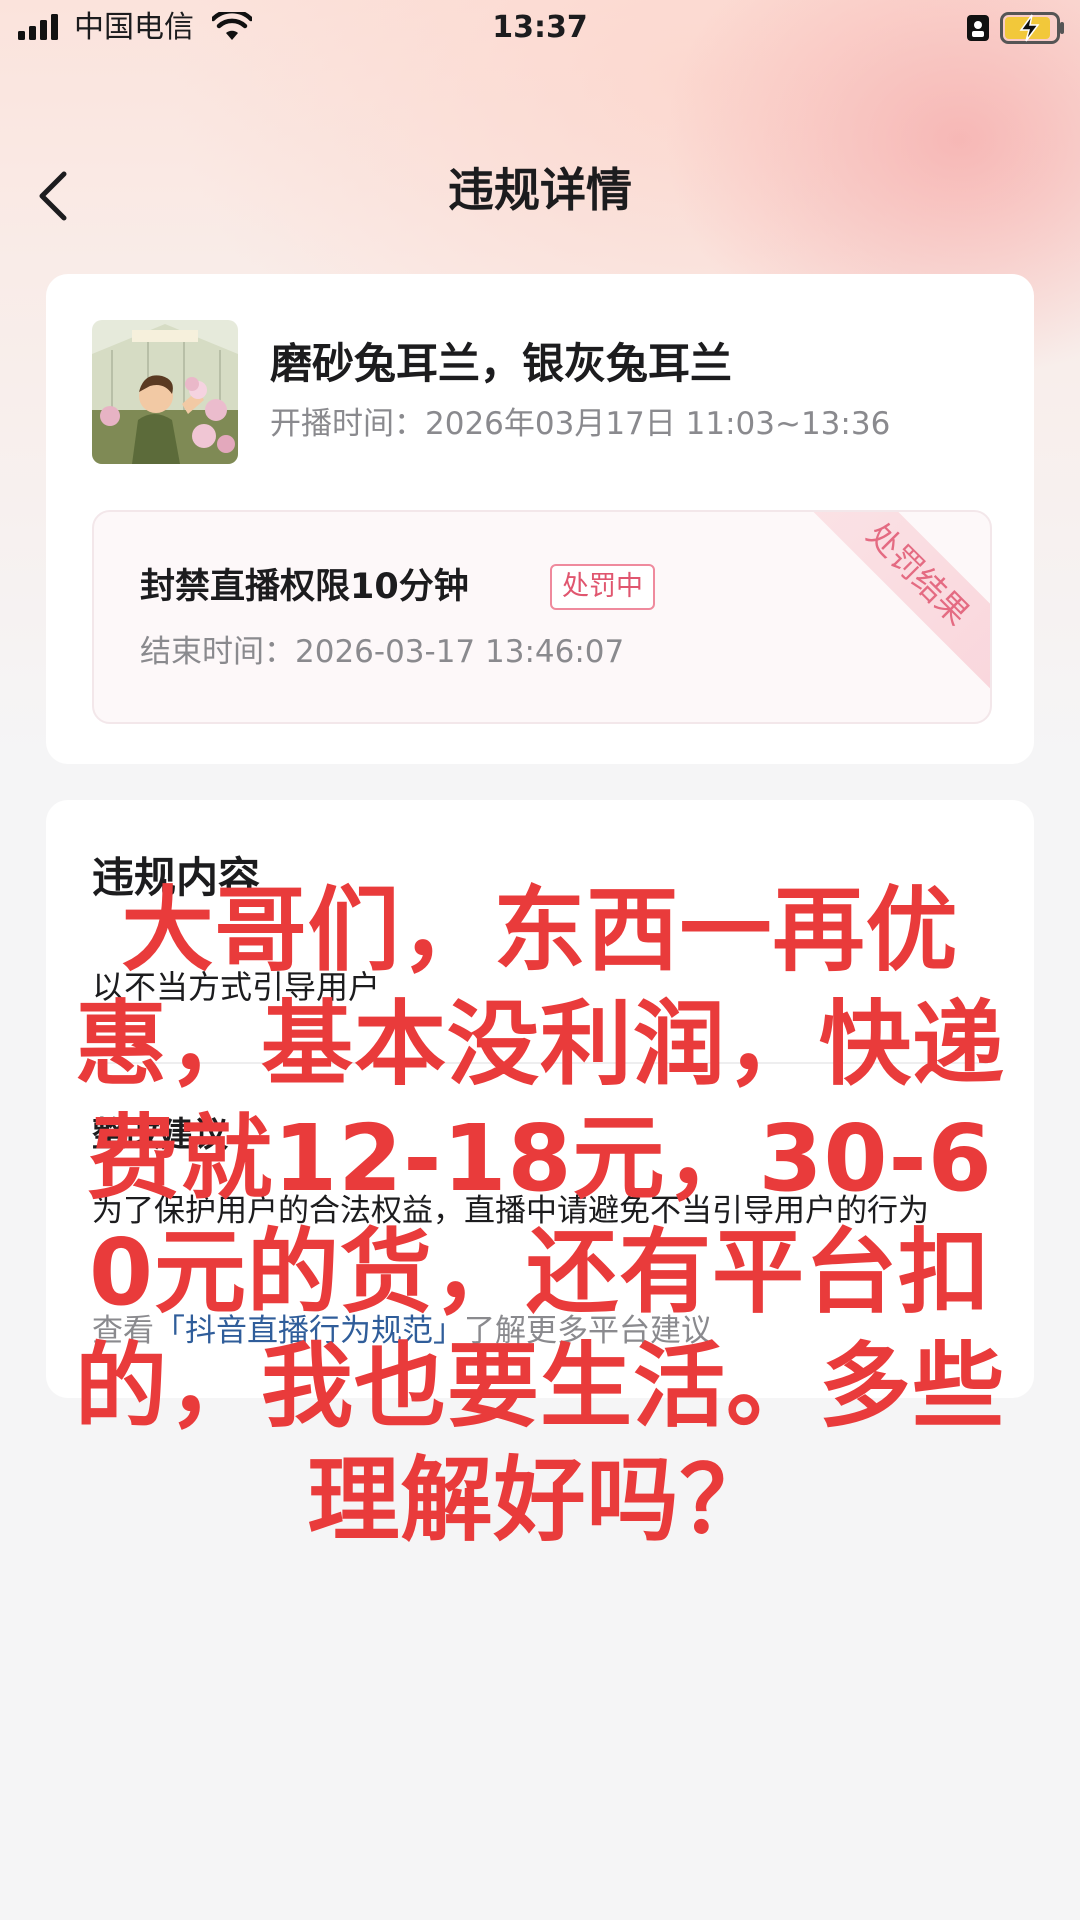 The width and height of the screenshot is (1080, 1920). Describe the element at coordinates (580, 424) in the screenshot. I see `live-time: 开播时间：2026年03月17日 11:03~13:36` at that location.